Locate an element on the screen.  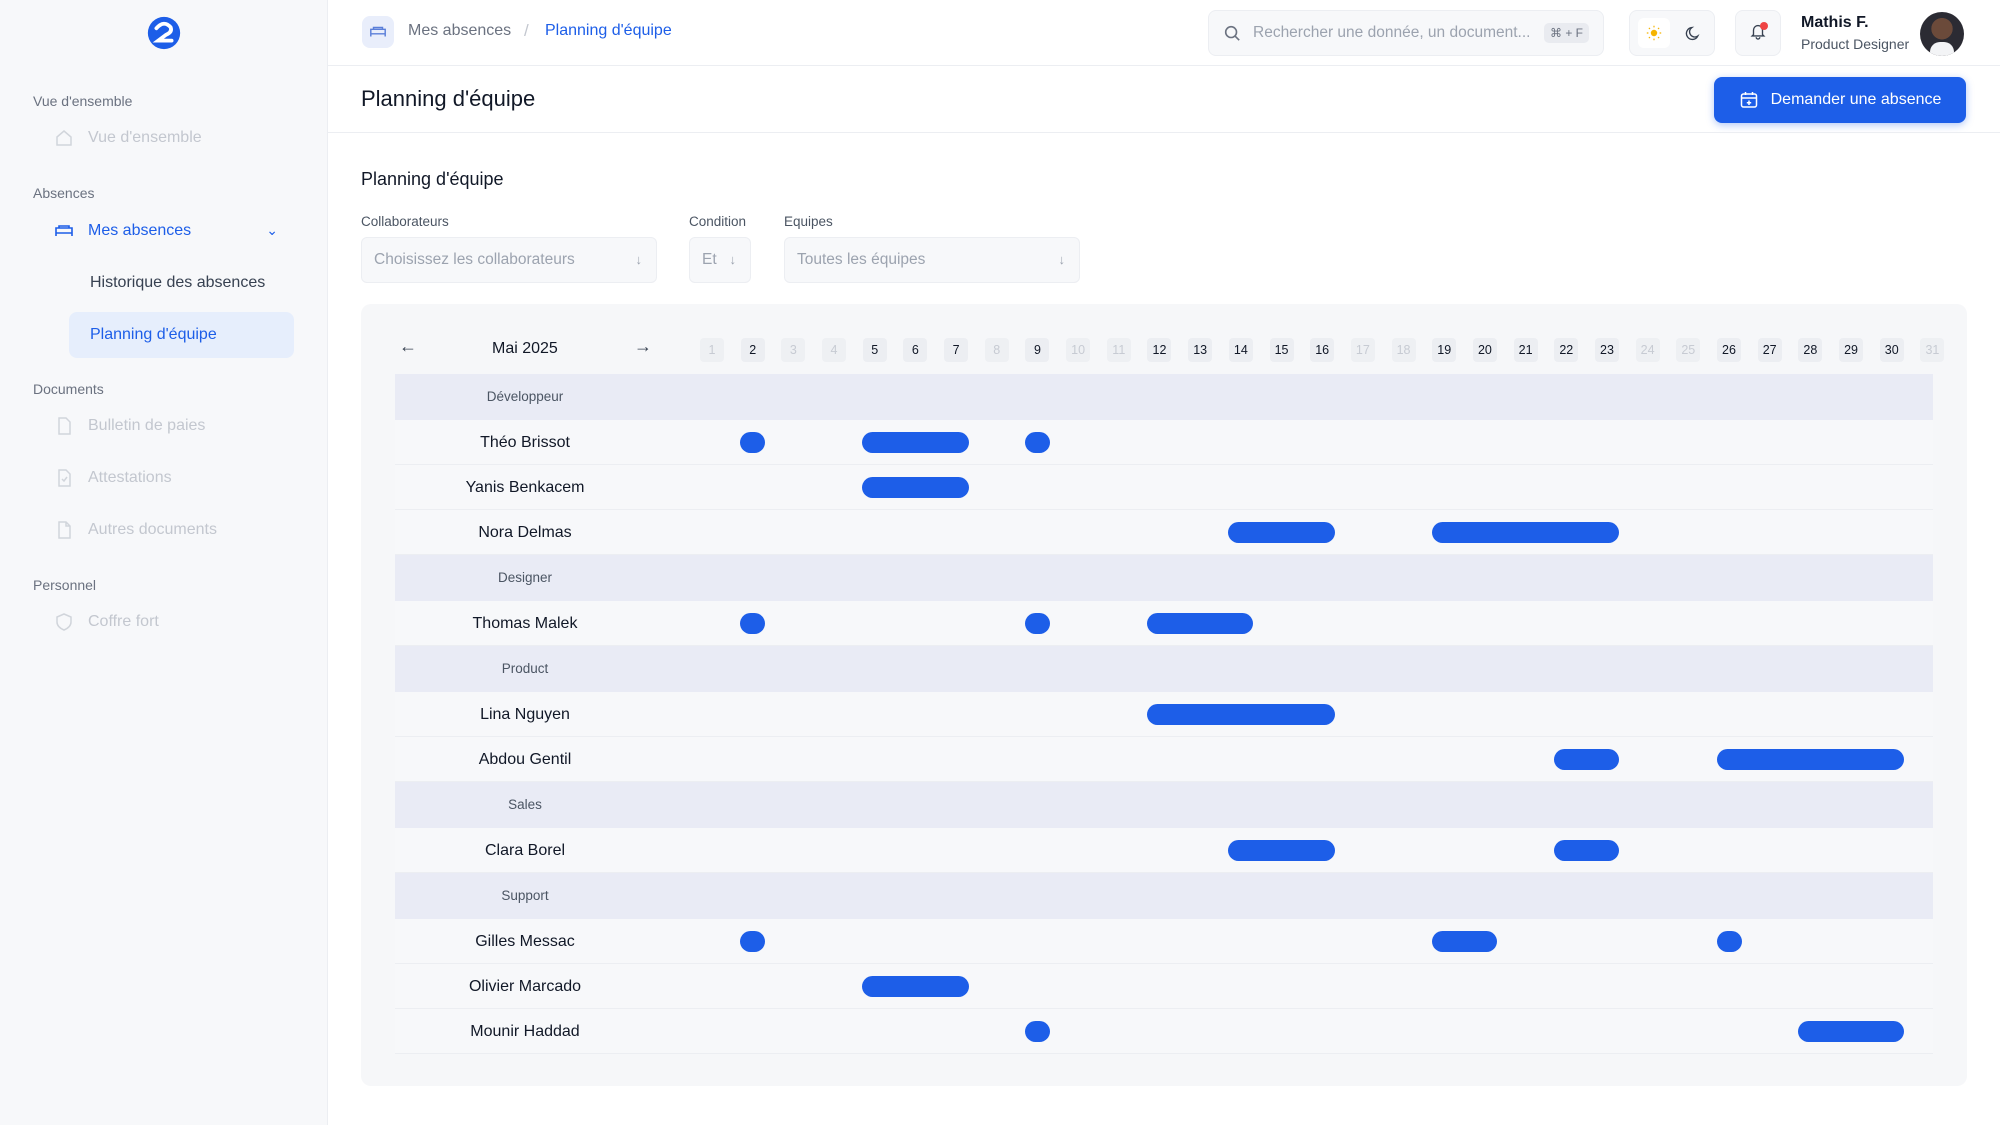
table-row: Olivier Marcado is located at coordinates (1164, 986).